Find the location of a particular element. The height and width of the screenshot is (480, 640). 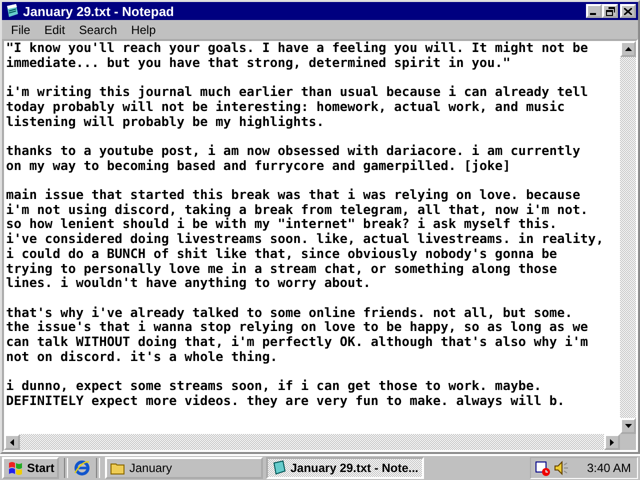

horizontal-scrollbar is located at coordinates (312, 442).